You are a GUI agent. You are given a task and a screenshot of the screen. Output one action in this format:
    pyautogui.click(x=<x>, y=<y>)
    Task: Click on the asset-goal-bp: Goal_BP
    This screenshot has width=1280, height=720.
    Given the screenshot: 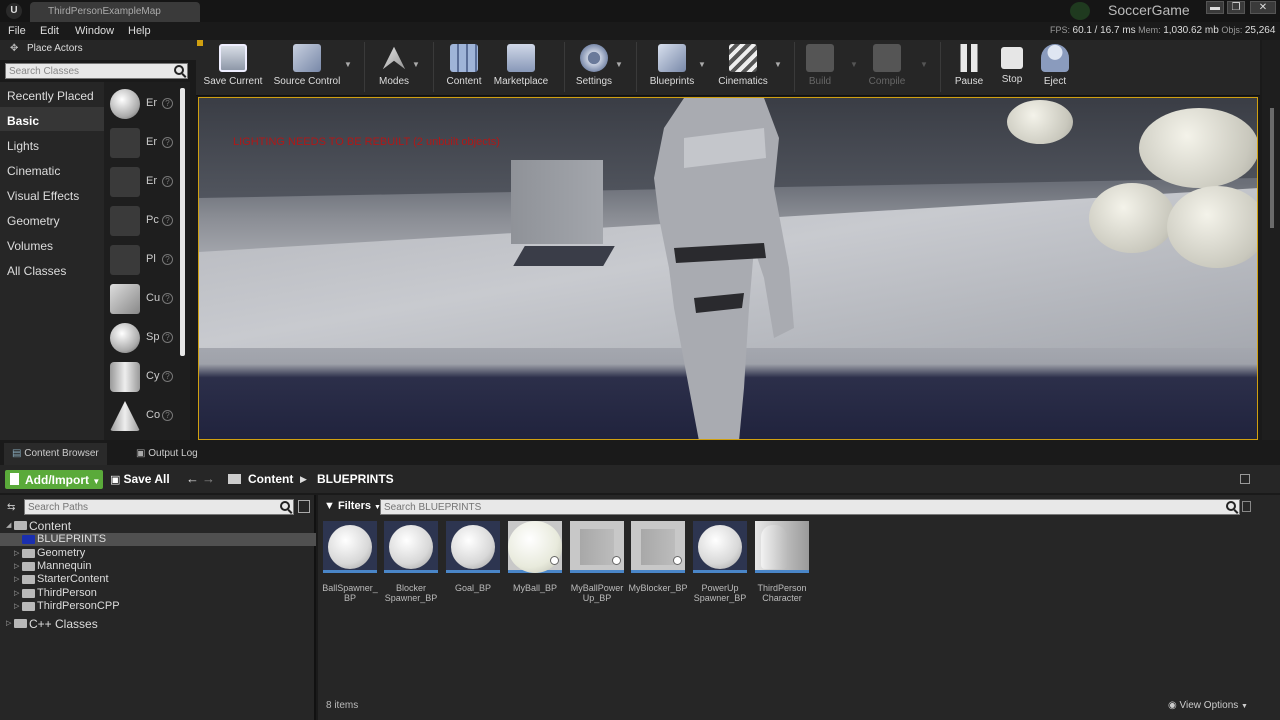 What is the action you would take?
    pyautogui.click(x=473, y=566)
    